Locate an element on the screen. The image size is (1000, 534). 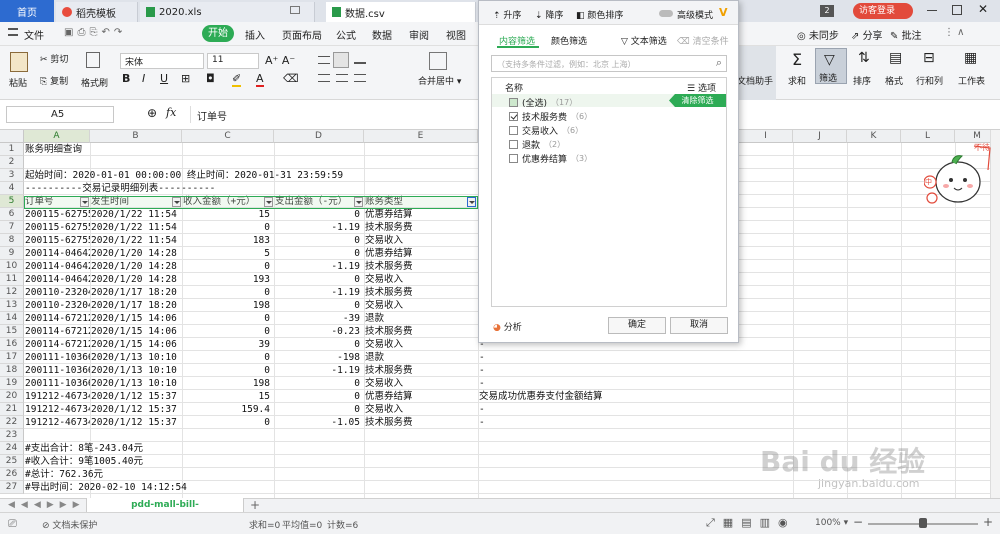
share-button: ⇗ 分享 is located at coordinates (867, 34).